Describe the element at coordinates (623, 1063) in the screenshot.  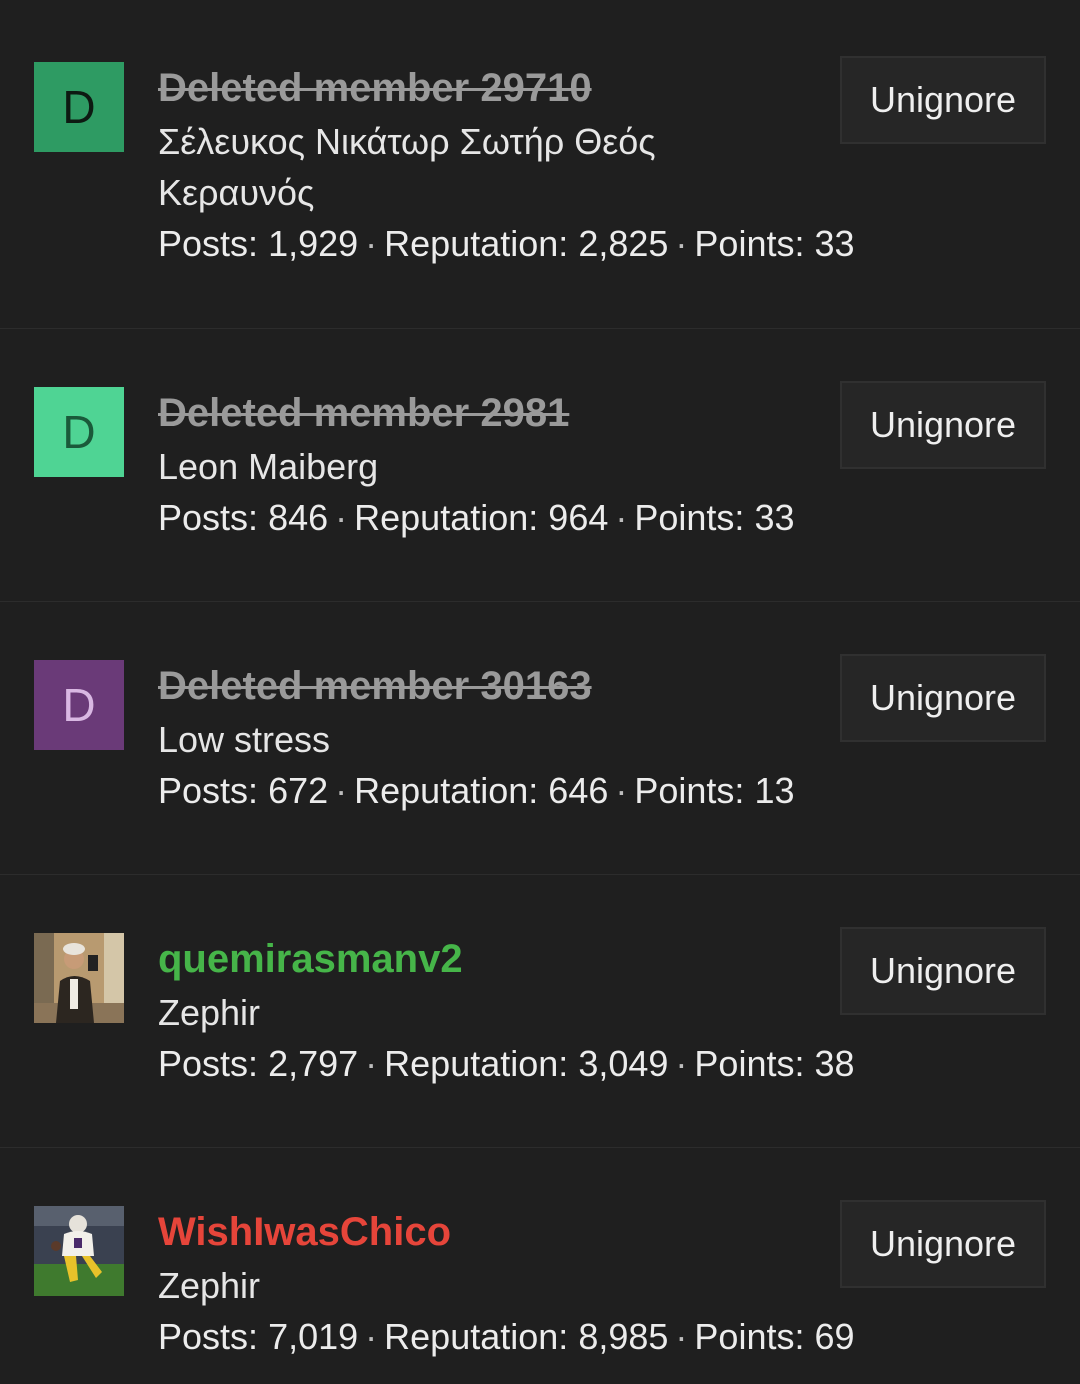
I see `reputation-count: 3,049` at that location.